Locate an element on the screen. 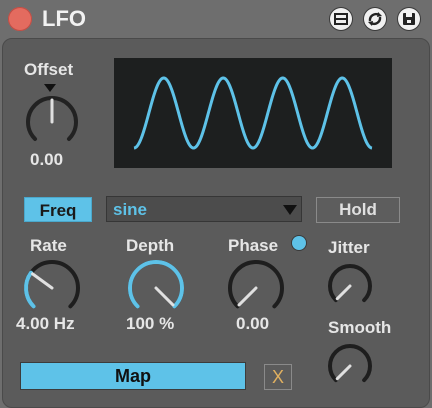 Image resolution: width=432 pixels, height=408 pixels. phase-mode-toggle is located at coordinates (299, 243).